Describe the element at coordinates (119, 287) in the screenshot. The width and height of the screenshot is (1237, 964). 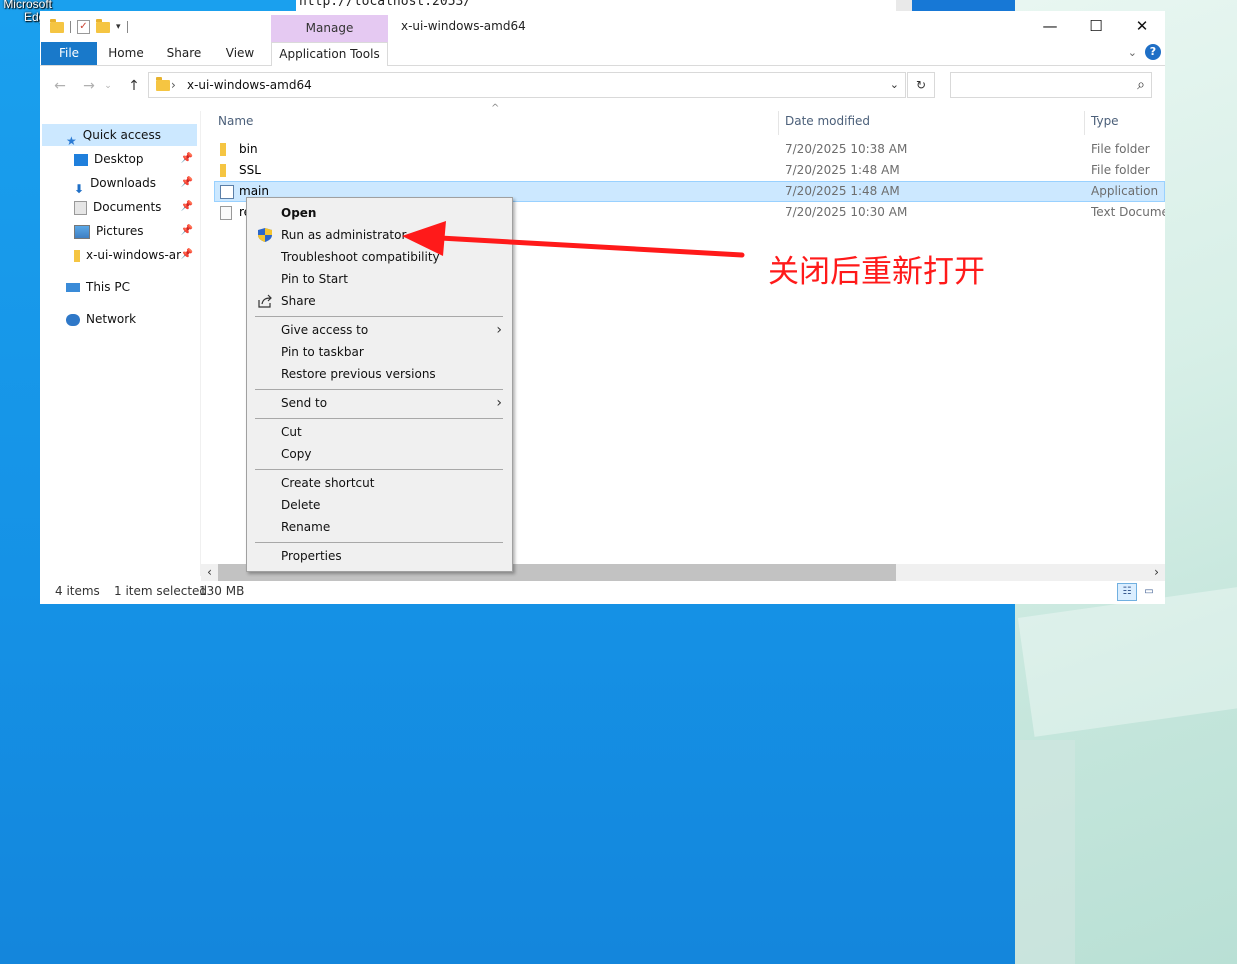
I see `sidebar-item-this-pc: This PC` at that location.